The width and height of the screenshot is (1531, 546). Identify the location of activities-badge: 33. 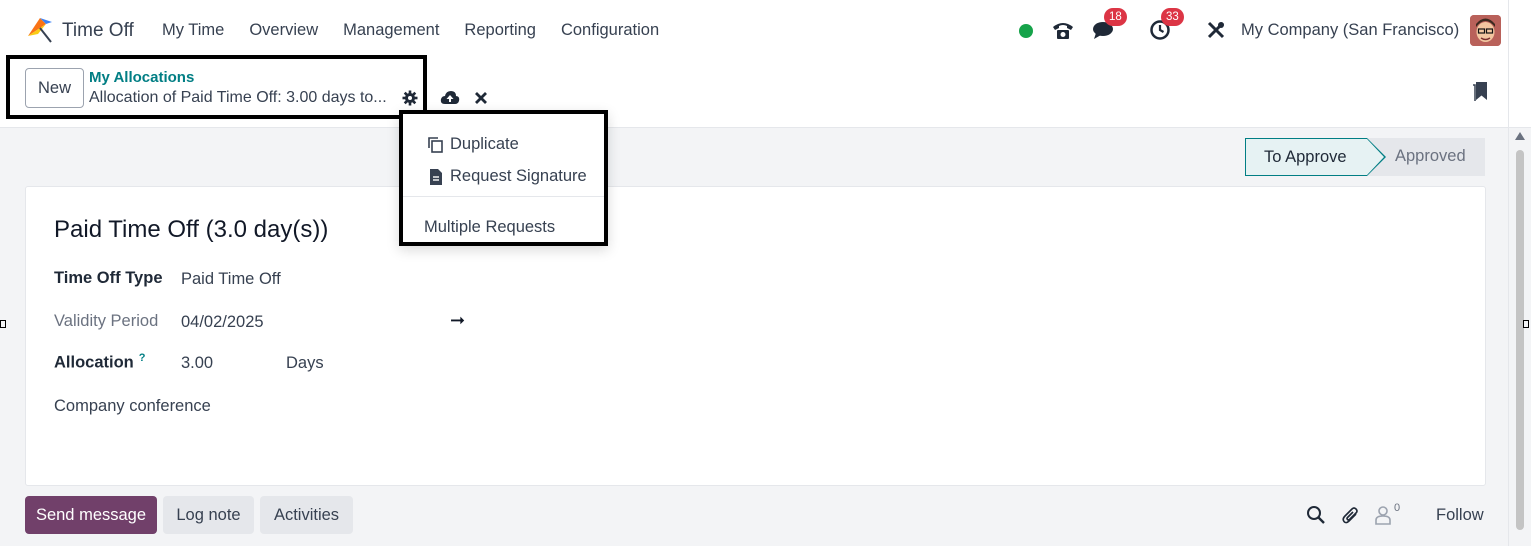
(1172, 17).